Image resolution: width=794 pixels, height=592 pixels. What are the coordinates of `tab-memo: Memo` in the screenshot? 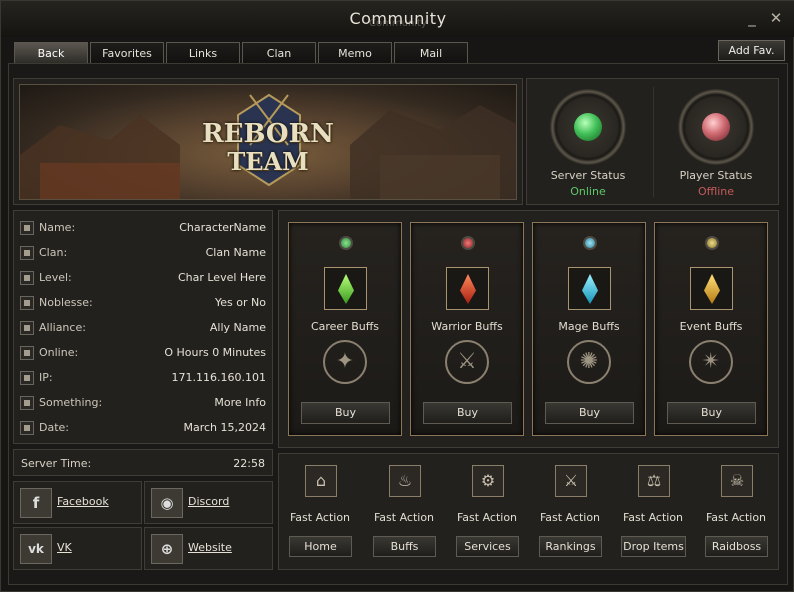 It's located at (355, 53).